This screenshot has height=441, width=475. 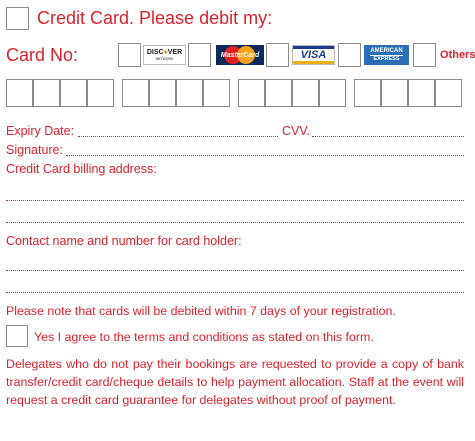 What do you see at coordinates (457, 55) in the screenshot?
I see `others-label: Others` at bounding box center [457, 55].